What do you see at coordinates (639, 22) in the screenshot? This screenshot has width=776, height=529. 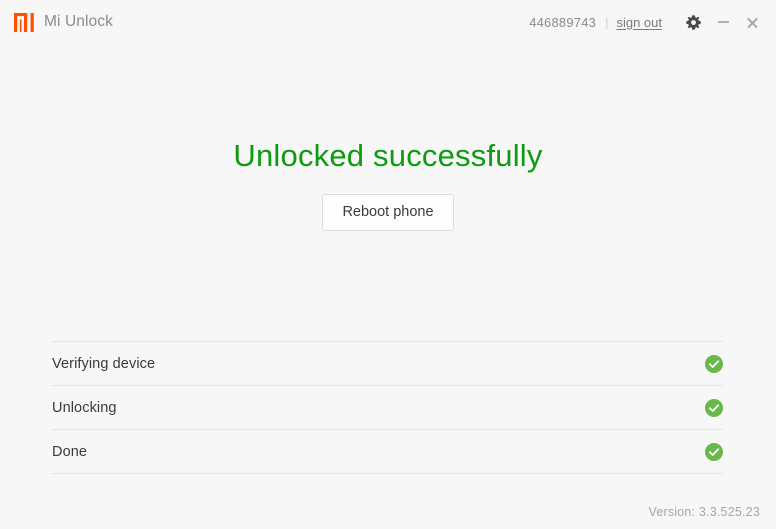 I see `sign-out-link: sign out` at bounding box center [639, 22].